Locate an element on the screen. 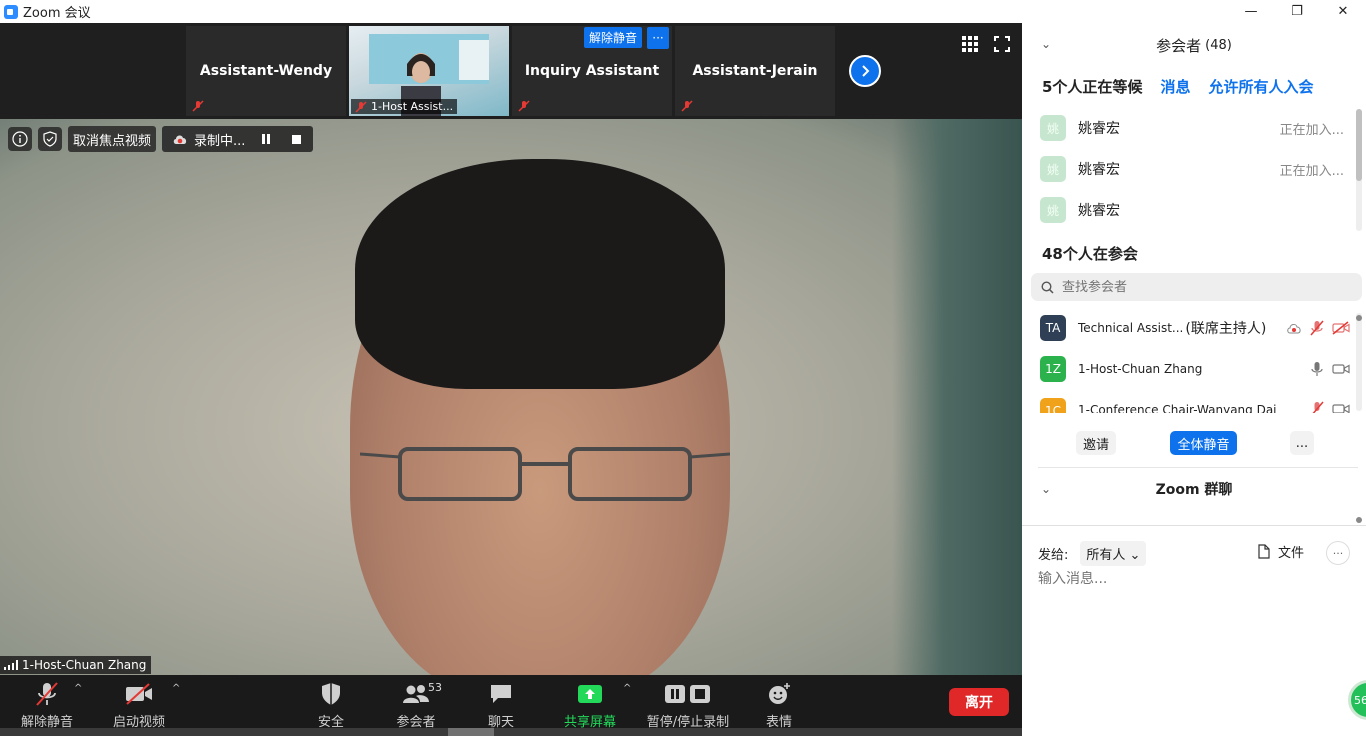  tile-name: Assistant-Wendy is located at coordinates (266, 71).